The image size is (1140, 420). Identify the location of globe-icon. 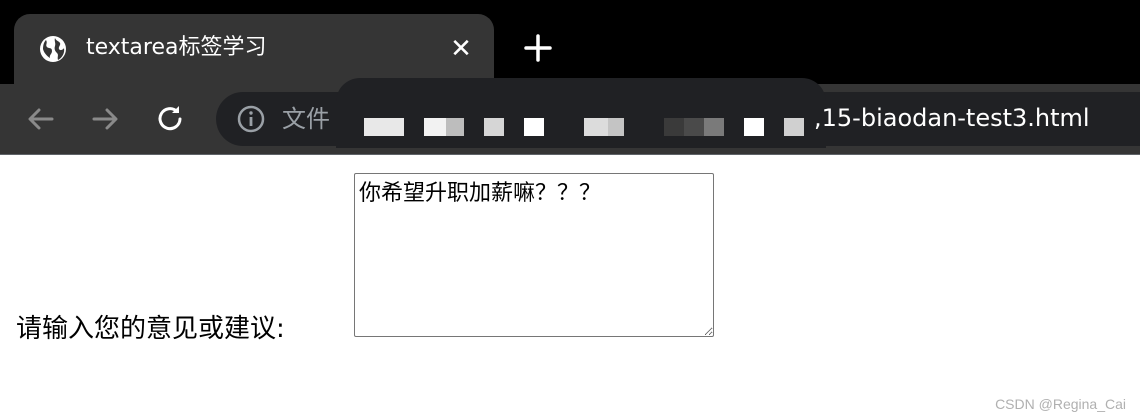
(53, 49).